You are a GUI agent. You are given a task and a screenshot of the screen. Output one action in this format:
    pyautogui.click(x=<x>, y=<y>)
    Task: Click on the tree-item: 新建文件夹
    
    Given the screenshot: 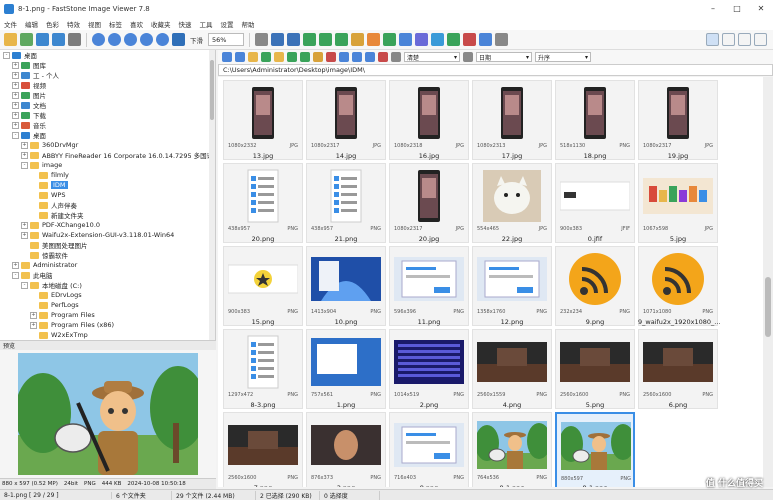 What is the action you would take?
    pyautogui.click(x=107, y=215)
    